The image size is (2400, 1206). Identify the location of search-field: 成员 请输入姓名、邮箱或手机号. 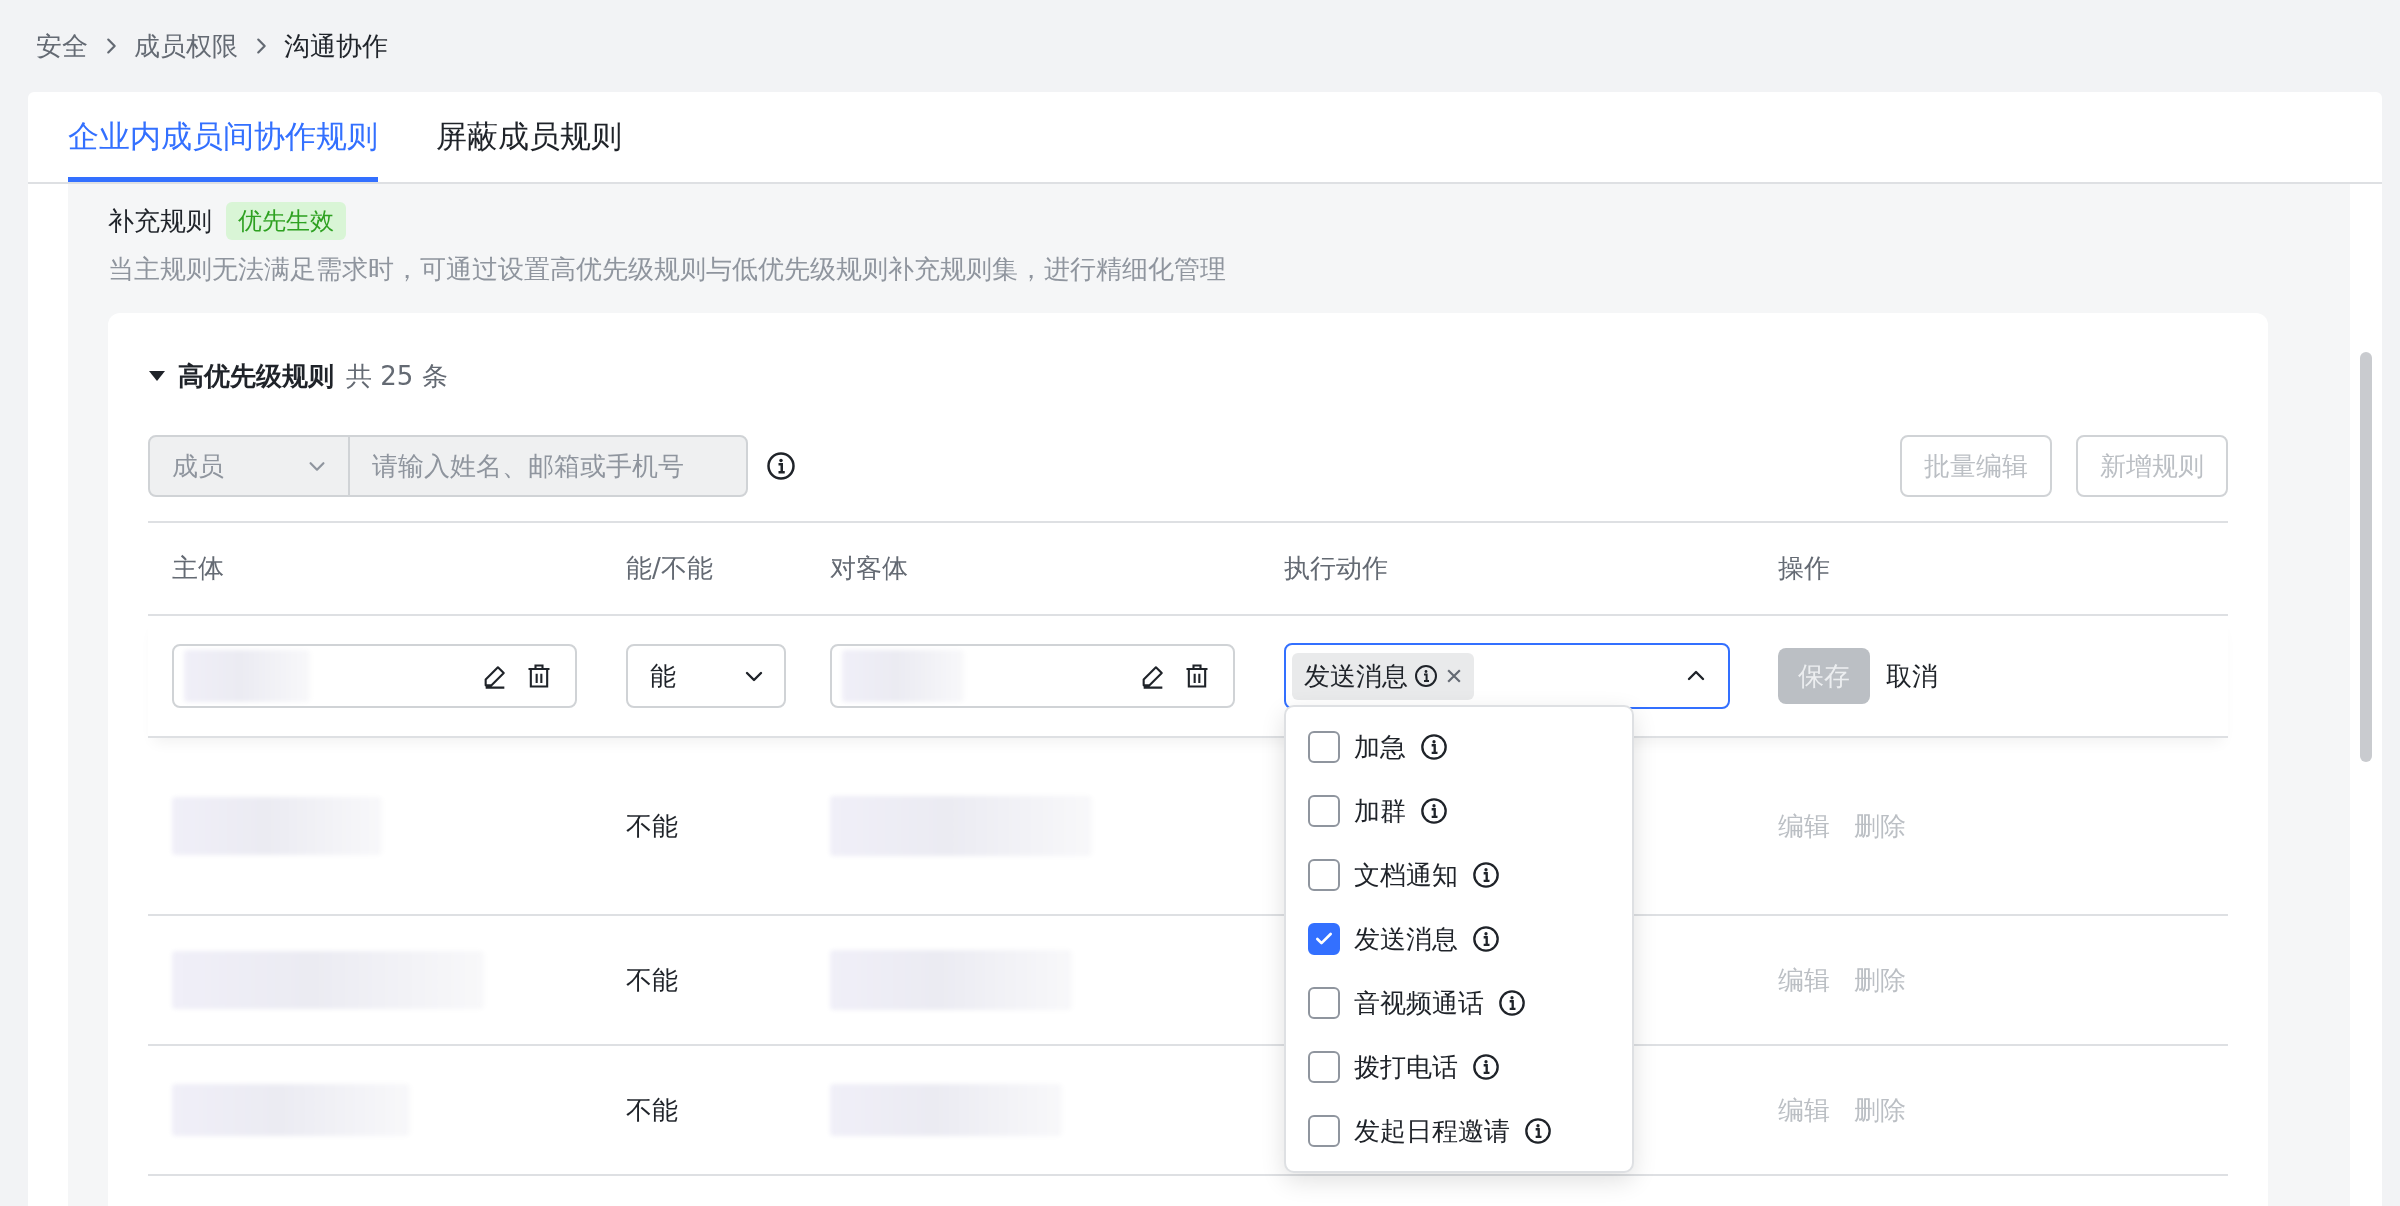
(448, 466).